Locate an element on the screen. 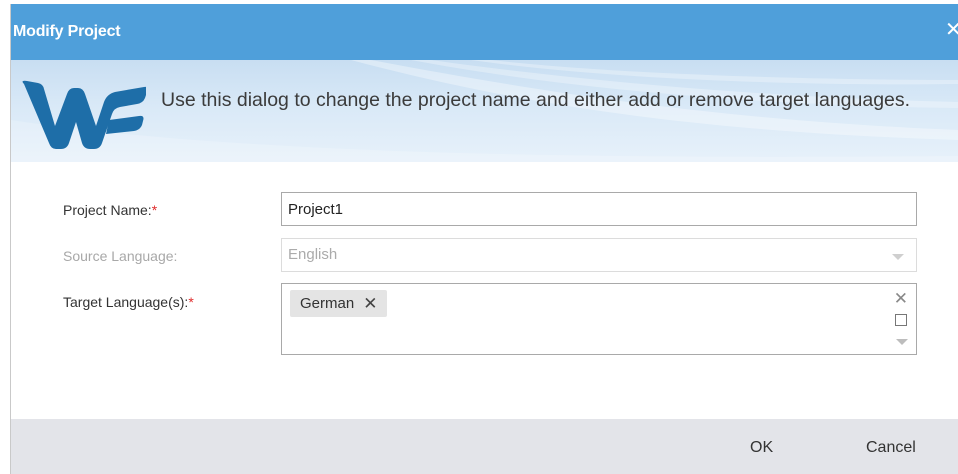  source-language-select: English is located at coordinates (599, 255).